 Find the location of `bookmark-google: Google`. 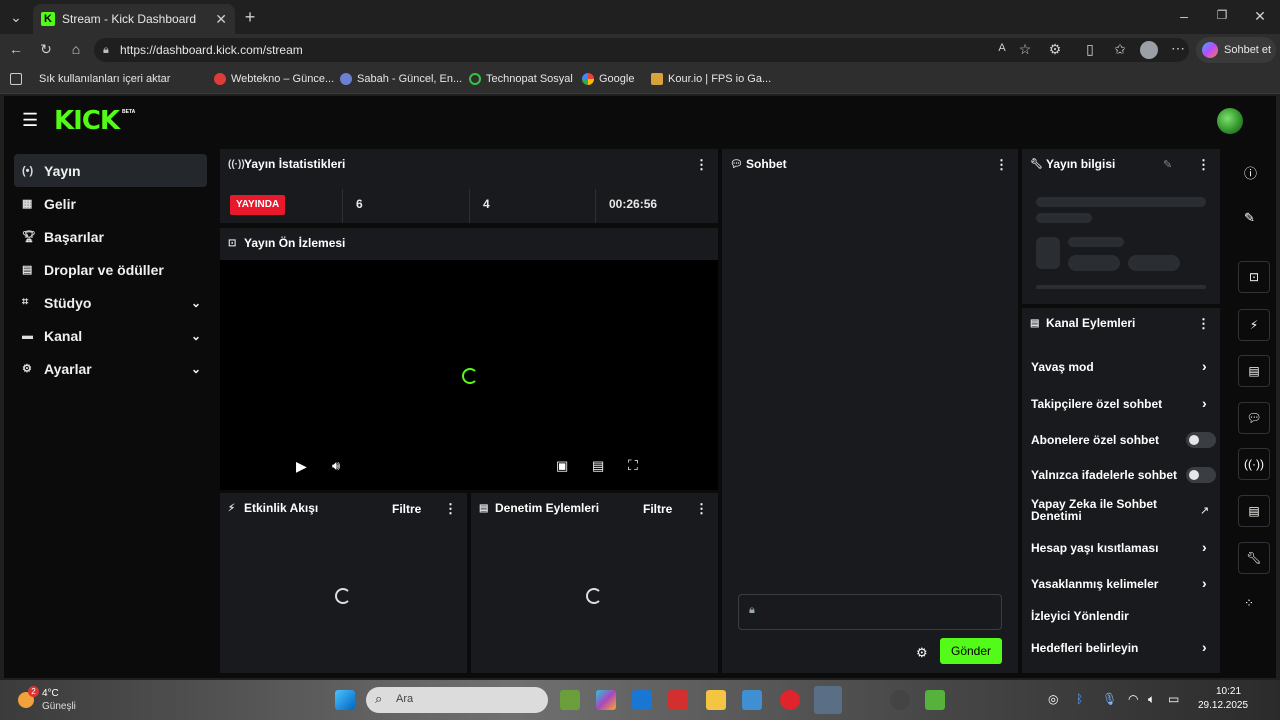

bookmark-google: Google is located at coordinates (608, 79).